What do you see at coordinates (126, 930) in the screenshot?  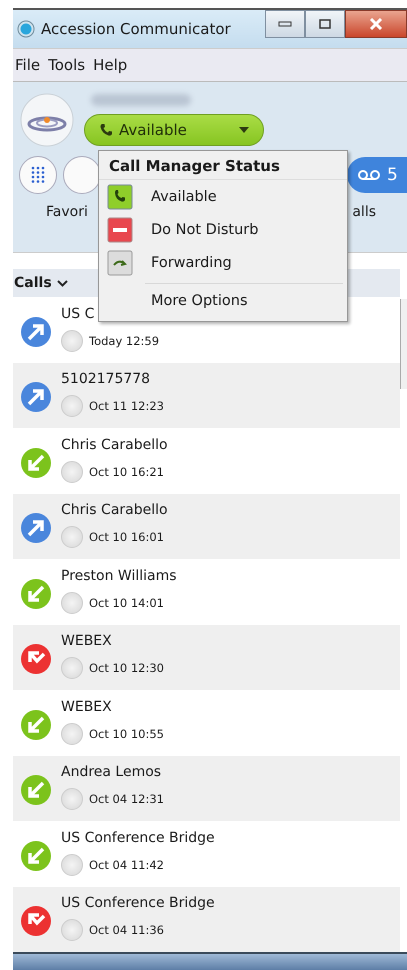 I see `call-time: Oct 04 11:36` at bounding box center [126, 930].